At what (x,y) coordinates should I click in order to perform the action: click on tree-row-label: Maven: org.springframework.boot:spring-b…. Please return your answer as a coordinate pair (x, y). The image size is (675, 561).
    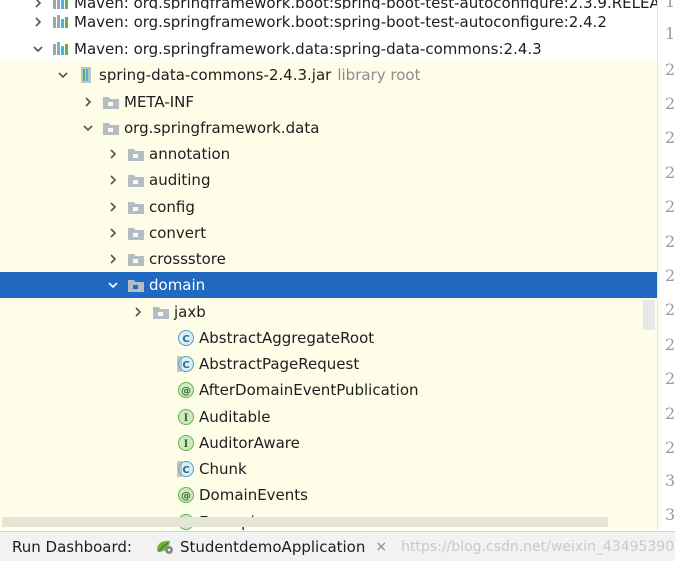
    Looking at the image, I should click on (340, 22).